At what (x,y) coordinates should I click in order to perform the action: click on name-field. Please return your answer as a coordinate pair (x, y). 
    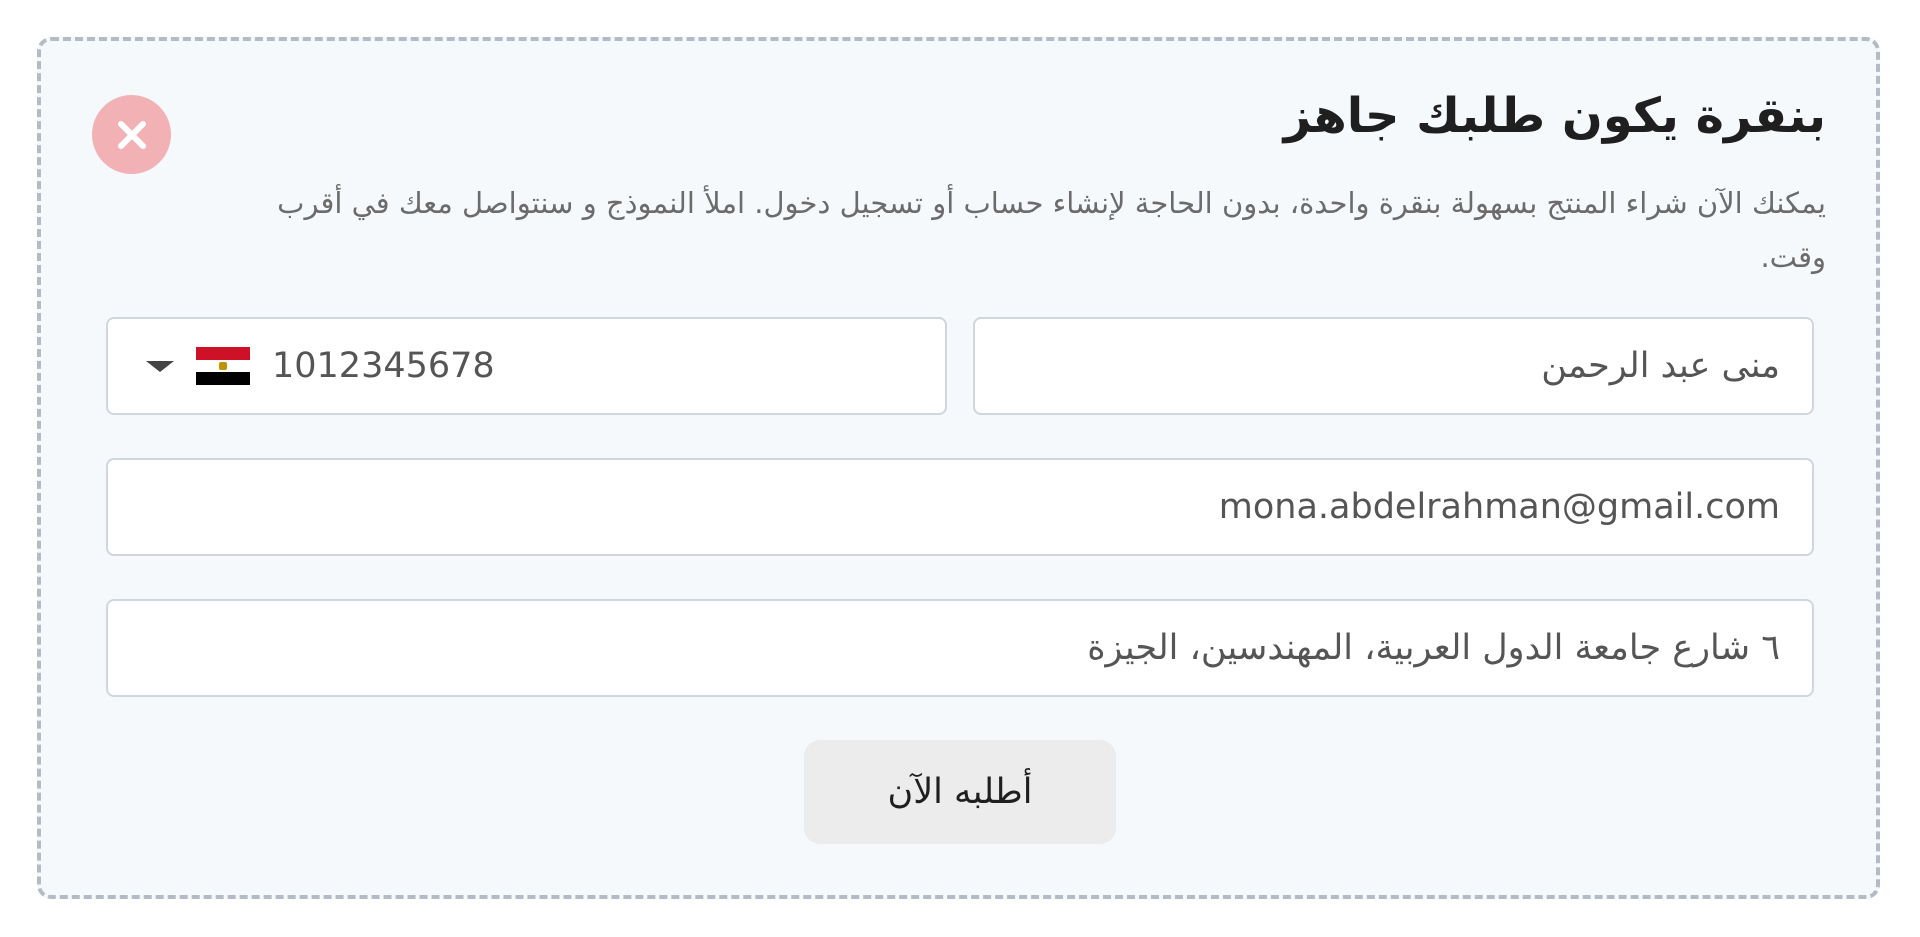
    Looking at the image, I should click on (1393, 366).